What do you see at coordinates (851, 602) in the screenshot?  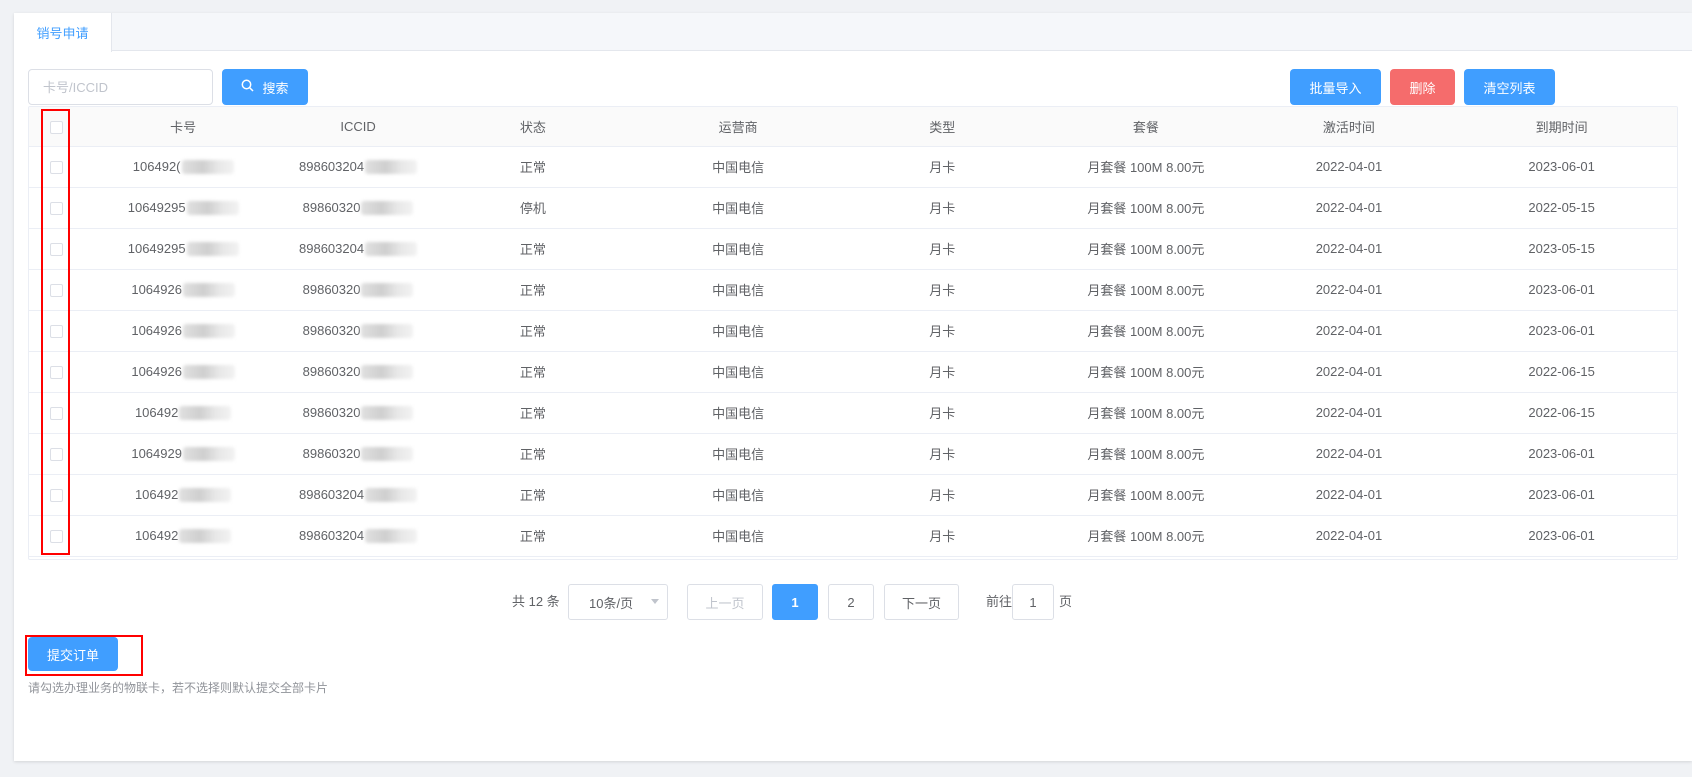 I see `page-button-2: 2` at bounding box center [851, 602].